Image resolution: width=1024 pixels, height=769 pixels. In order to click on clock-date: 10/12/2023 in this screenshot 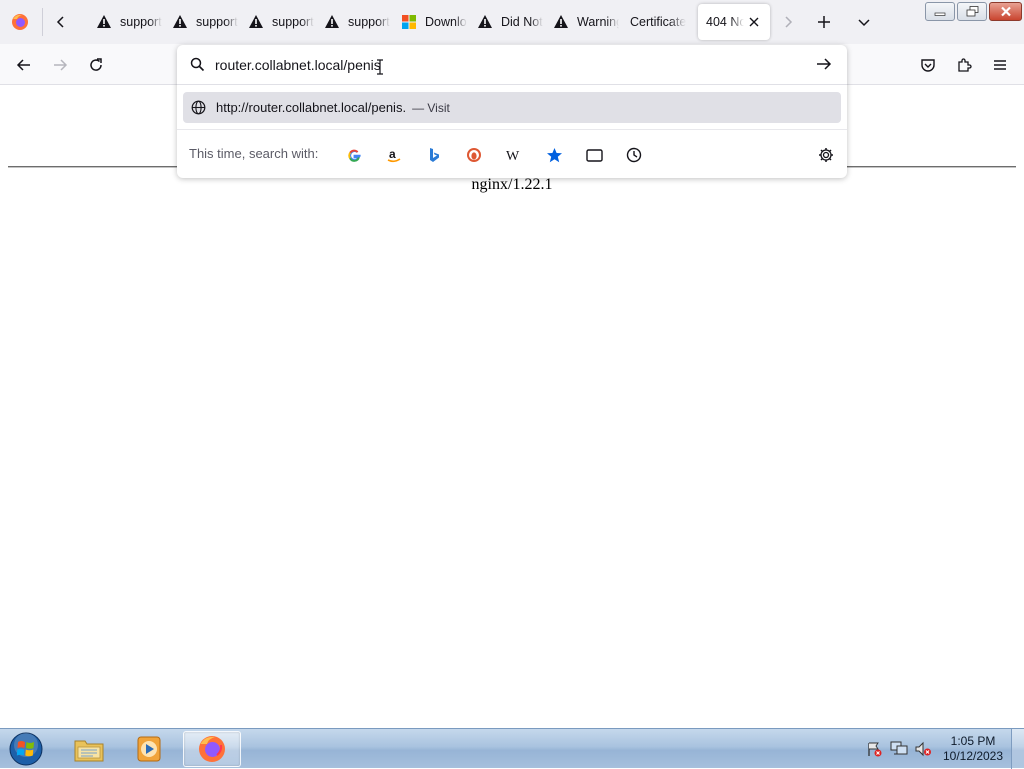, I will do `click(973, 756)`.